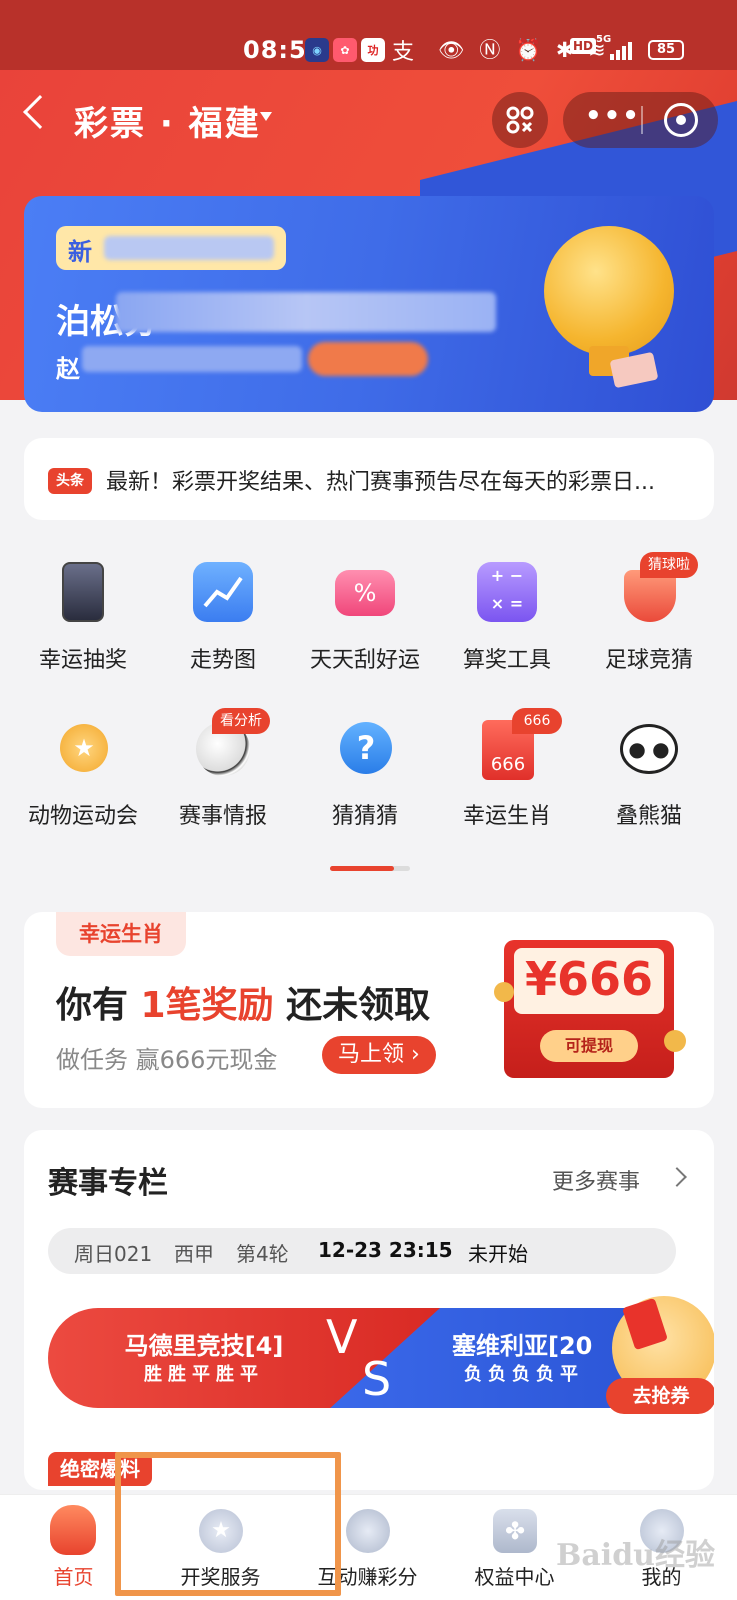 The width and height of the screenshot is (737, 1600). What do you see at coordinates (222, 816) in the screenshot?
I see `grid-item-label: 赛事情报` at bounding box center [222, 816].